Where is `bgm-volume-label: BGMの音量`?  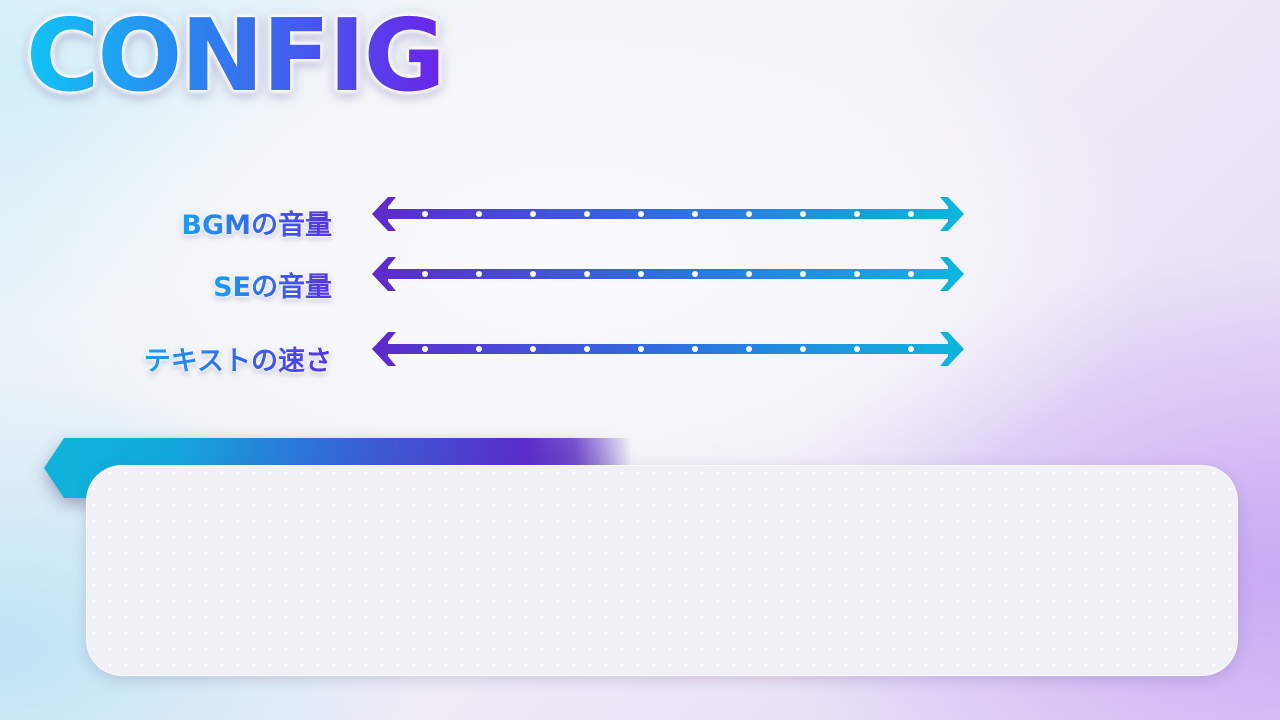
bgm-volume-label: BGMの音量 is located at coordinates (256, 222).